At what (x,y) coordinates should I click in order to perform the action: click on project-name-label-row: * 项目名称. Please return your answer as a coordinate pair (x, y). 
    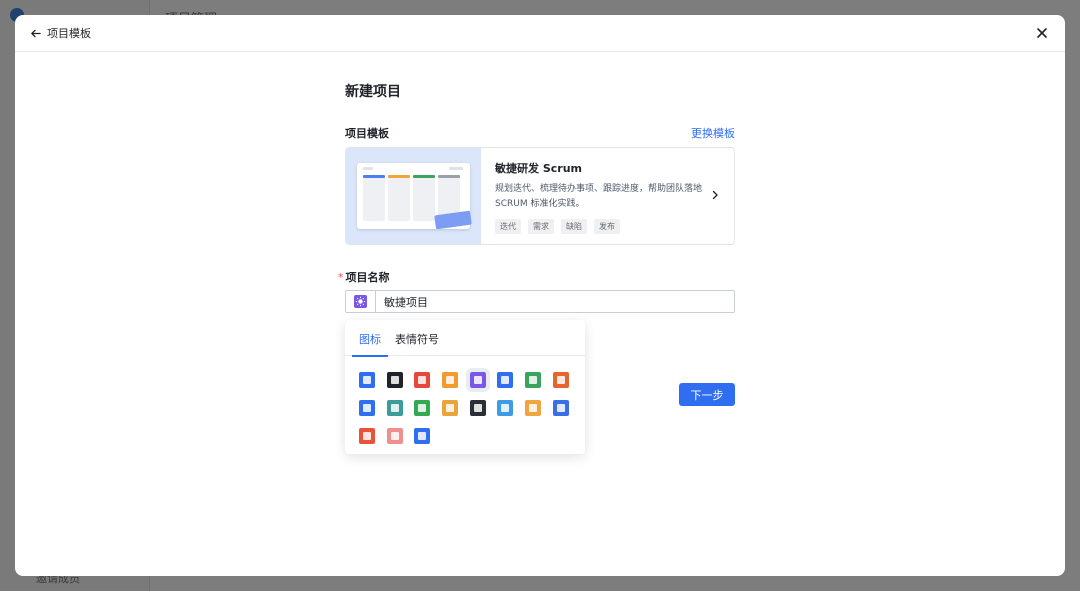
    Looking at the image, I should click on (536, 277).